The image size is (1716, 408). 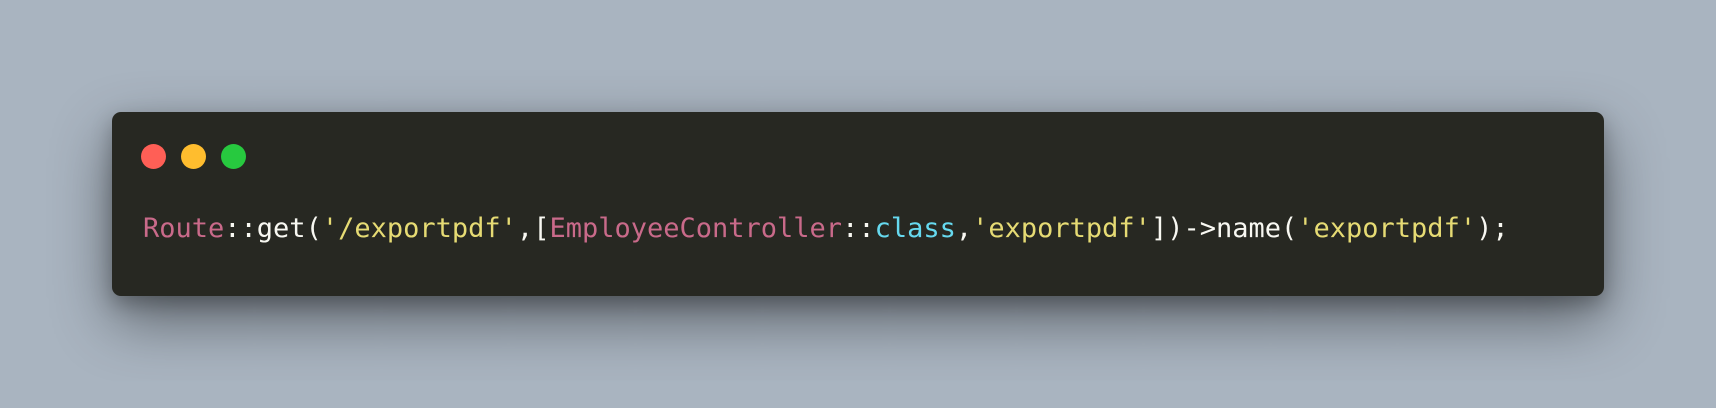 I want to click on code-token-keyword-class: class, so click(x=915, y=228).